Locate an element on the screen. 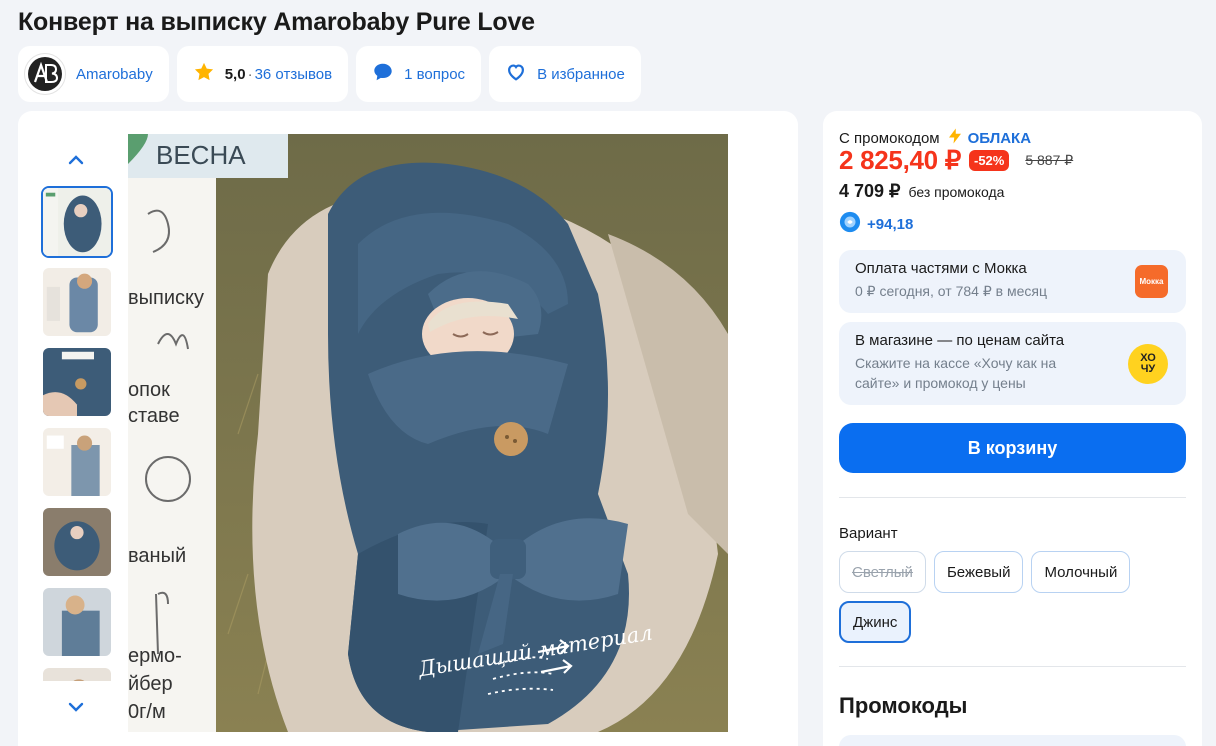 This screenshot has height=746, width=1216. mokka-logo: Мокка is located at coordinates (1151, 281).